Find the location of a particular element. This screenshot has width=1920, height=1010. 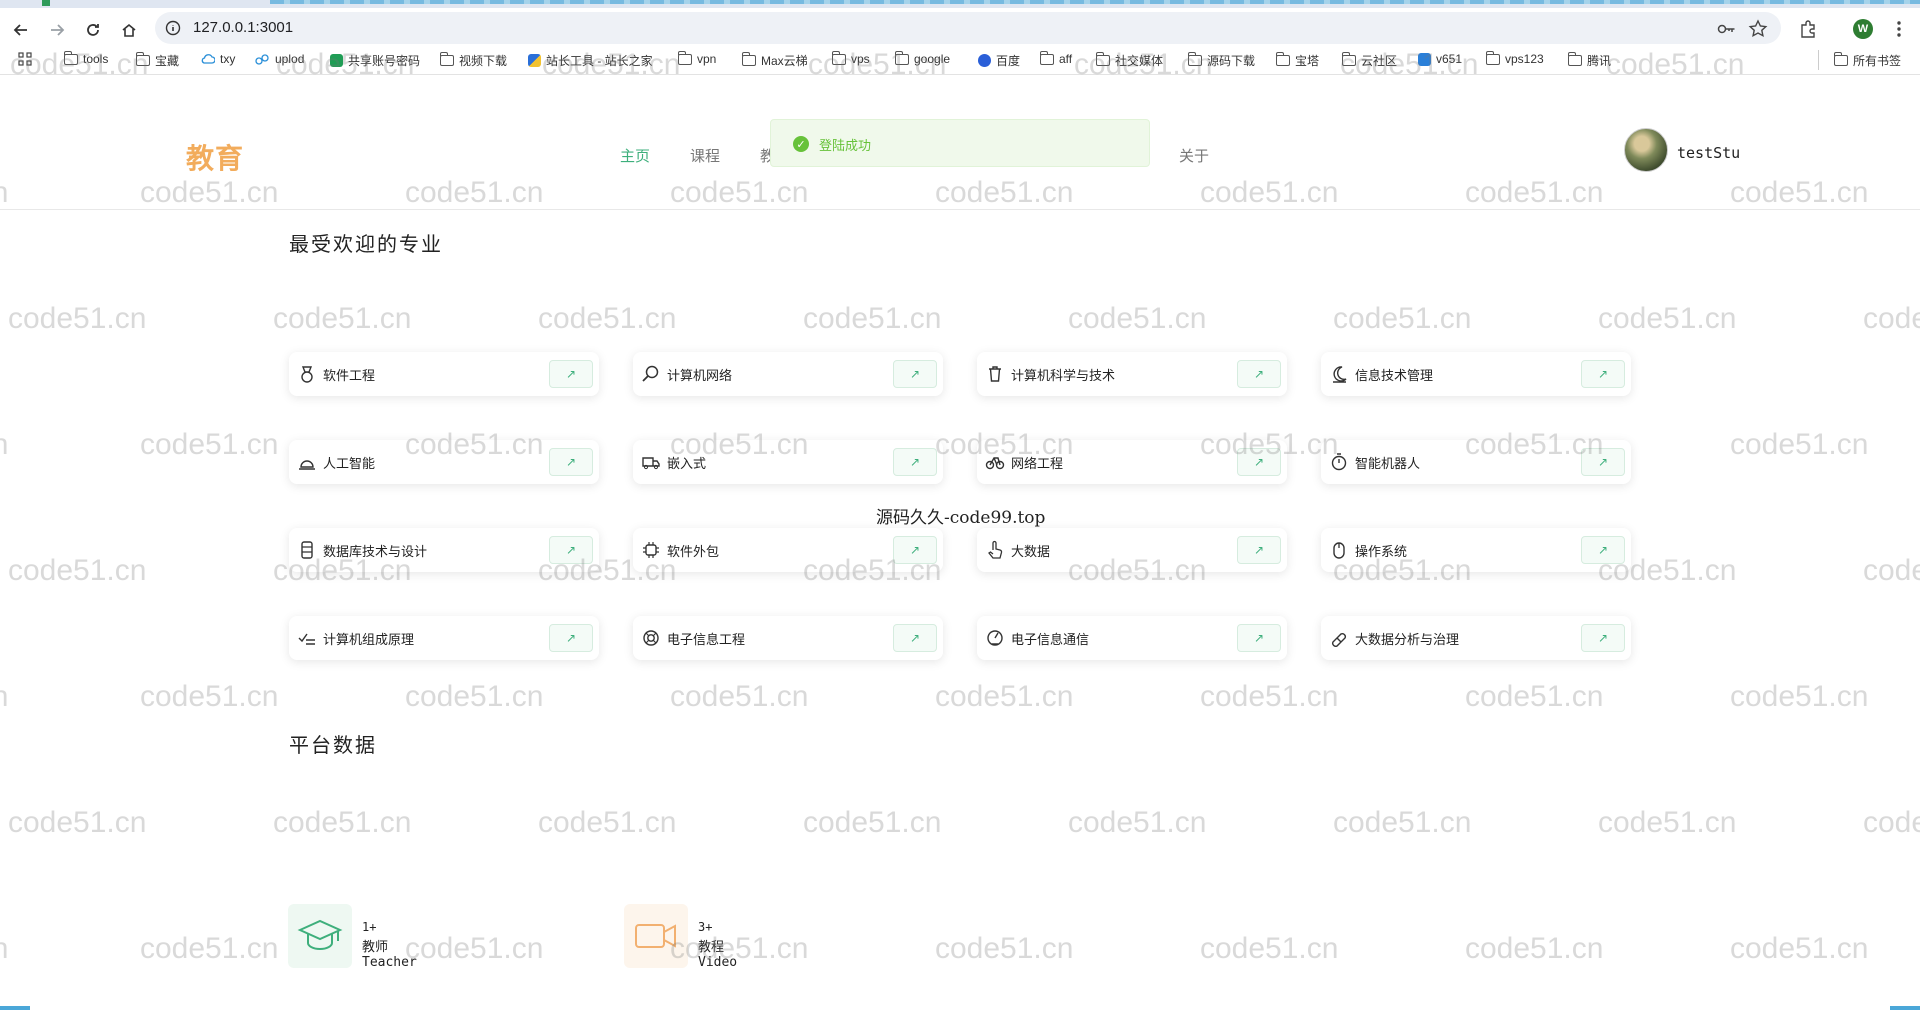

page-edge-accent-left is located at coordinates (15, 1008).